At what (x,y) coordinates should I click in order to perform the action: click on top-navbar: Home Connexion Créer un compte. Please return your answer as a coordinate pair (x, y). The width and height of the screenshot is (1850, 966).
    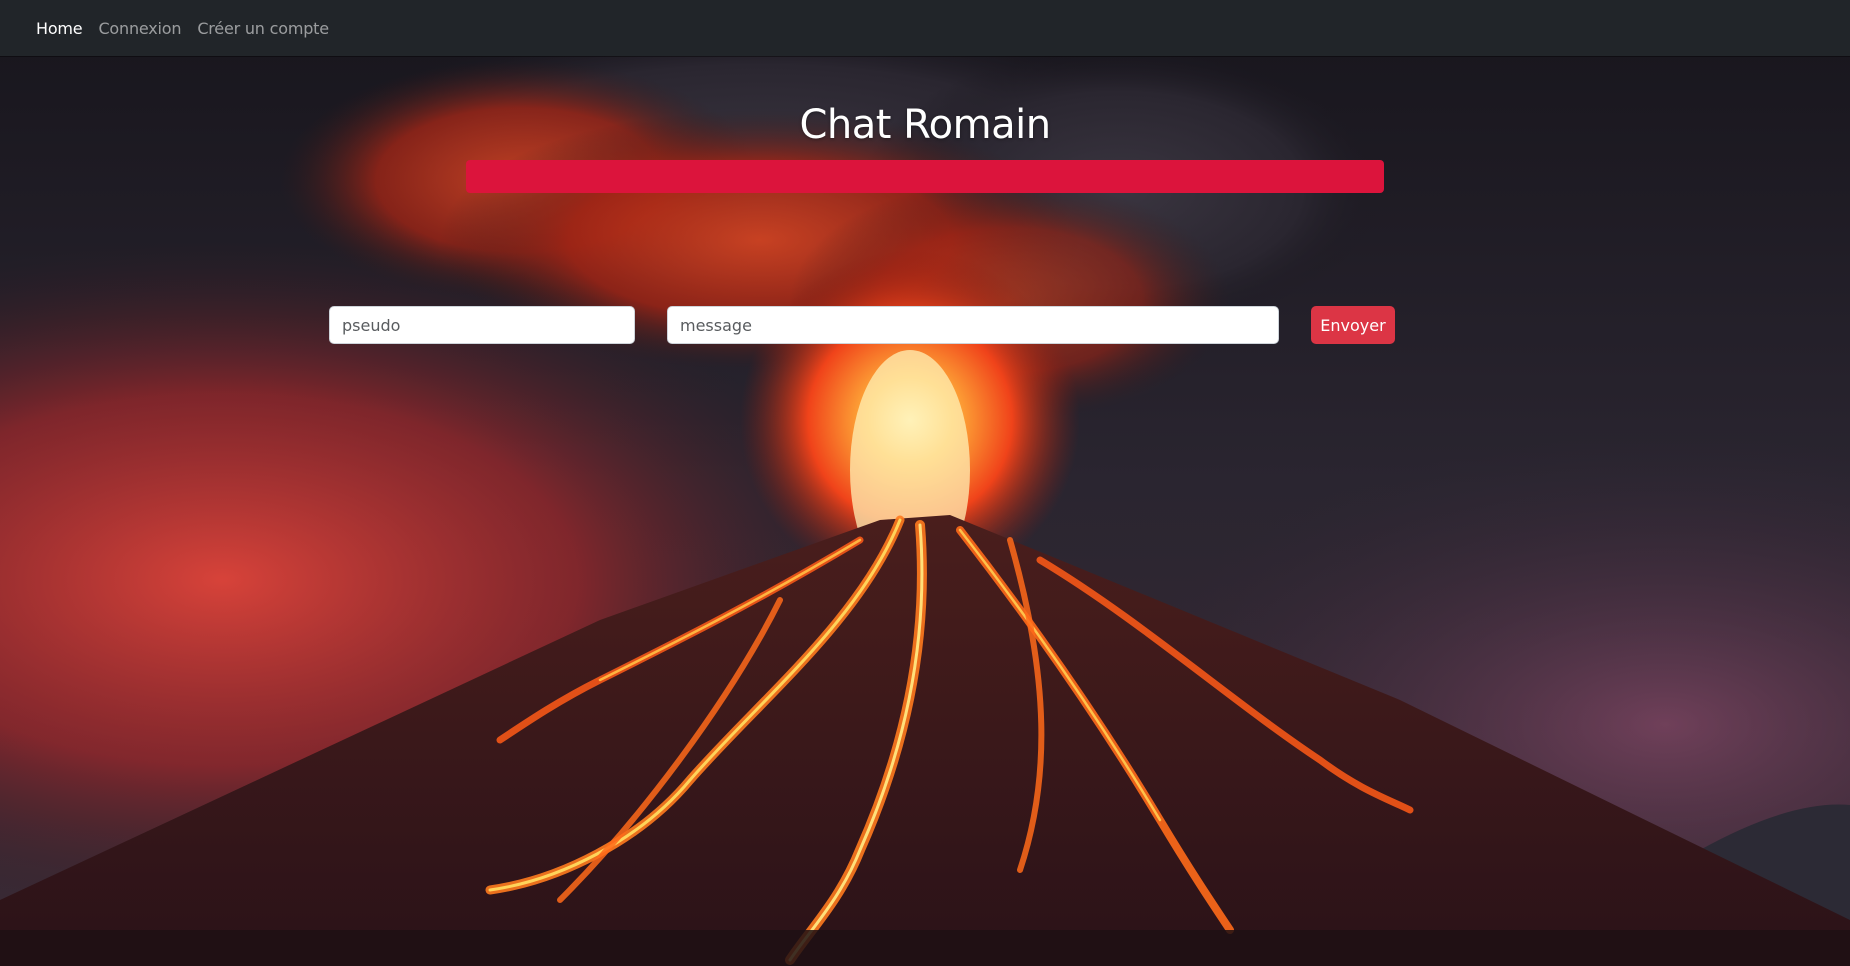
    Looking at the image, I should click on (925, 28).